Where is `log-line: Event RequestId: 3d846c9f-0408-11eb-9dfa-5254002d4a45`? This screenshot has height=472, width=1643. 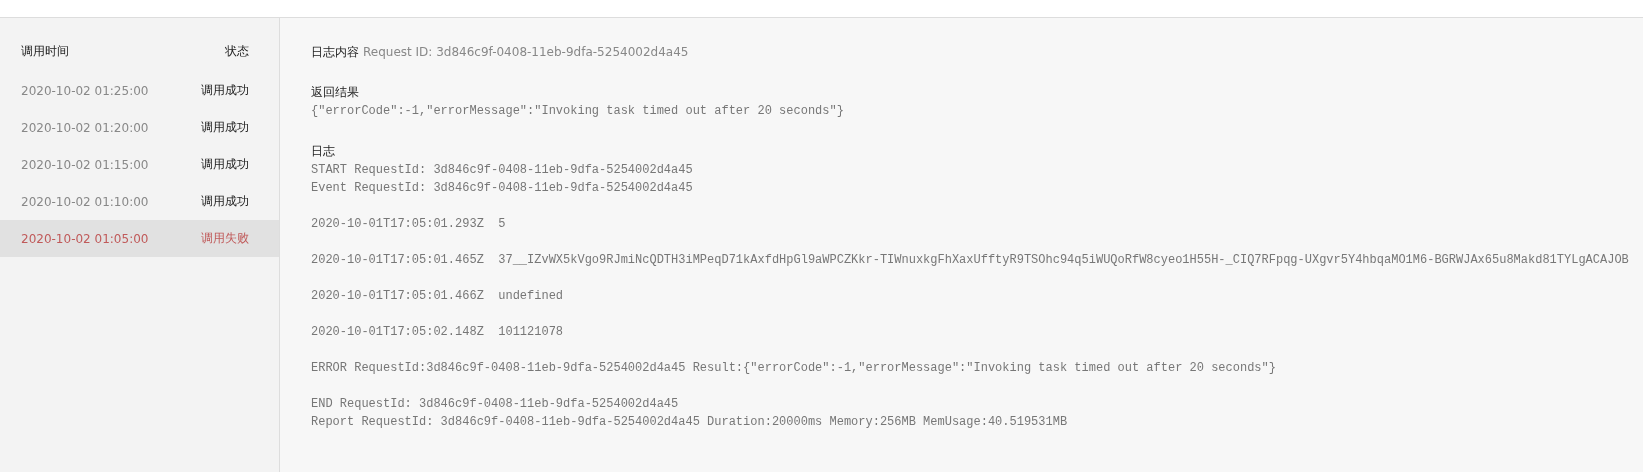 log-line: Event RequestId: 3d846c9f-0408-11eb-9dfa-5254002d4a45 is located at coordinates (502, 188).